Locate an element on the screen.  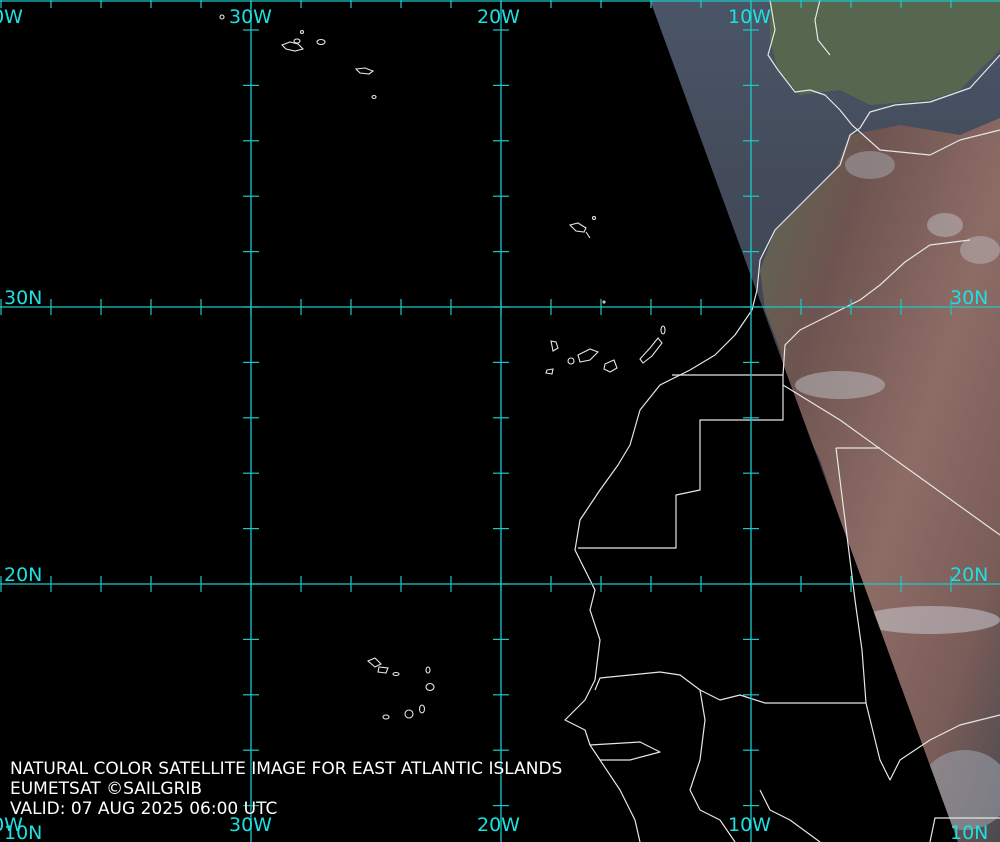
label-lat-left-30n: 30N is located at coordinates (23, 298).